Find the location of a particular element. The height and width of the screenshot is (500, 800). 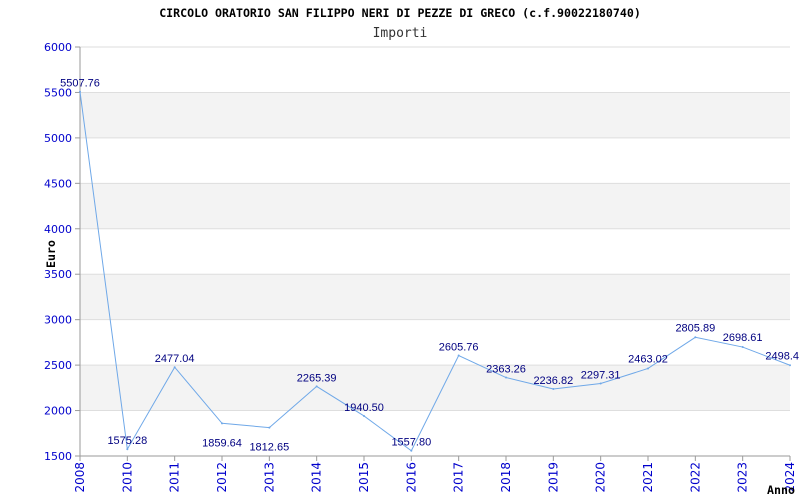

chart-subtitle: Importi is located at coordinates (400, 33).